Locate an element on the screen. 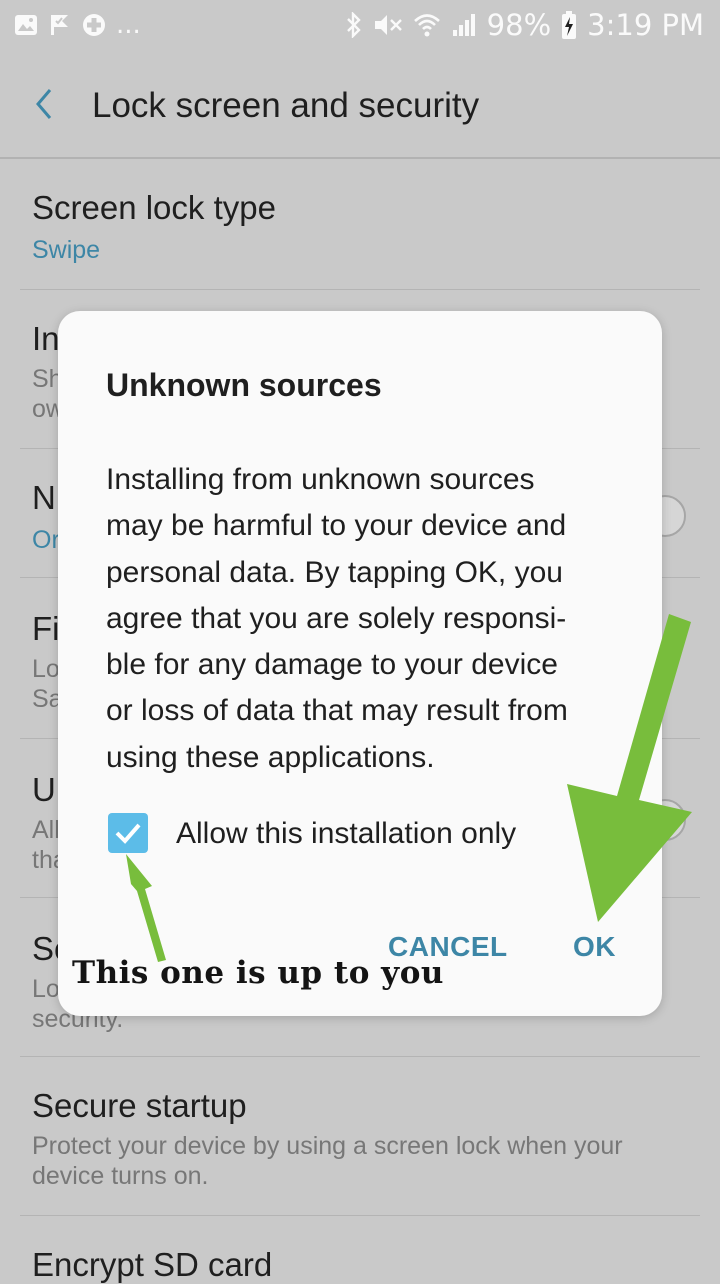 This screenshot has width=720, height=1284. ok-pointer-arrow is located at coordinates (629, 768).